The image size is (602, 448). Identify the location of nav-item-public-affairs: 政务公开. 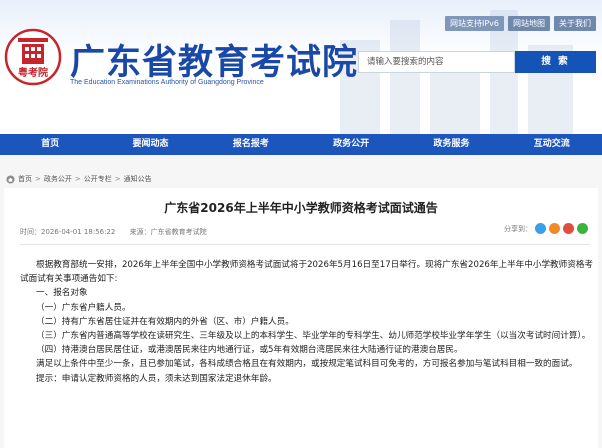
(351, 144).